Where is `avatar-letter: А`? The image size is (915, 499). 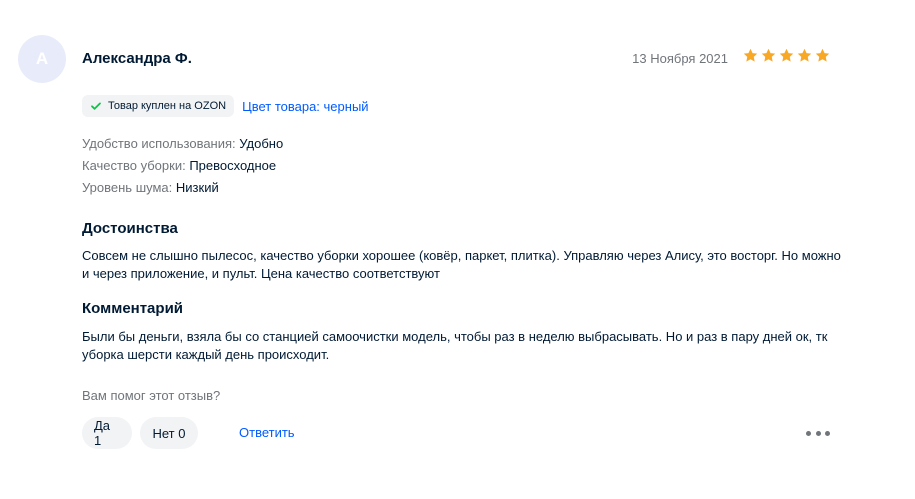
avatar-letter: А is located at coordinates (42, 58).